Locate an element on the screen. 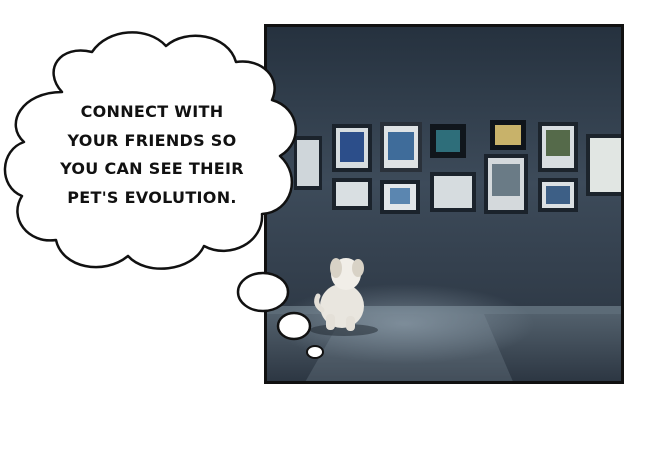 This screenshot has width=645, height=452. caption-line: YOUR FRIENDS SO is located at coordinates (152, 140).